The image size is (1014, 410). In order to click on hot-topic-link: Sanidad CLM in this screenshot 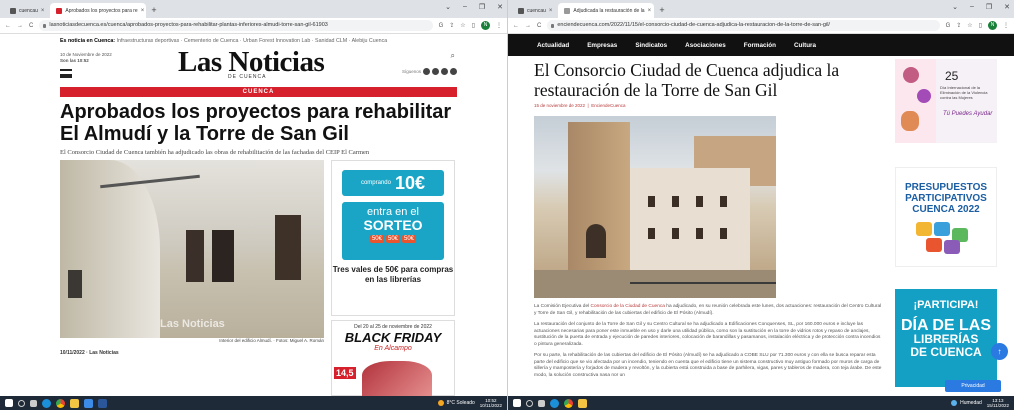, I will do `click(331, 41)`.